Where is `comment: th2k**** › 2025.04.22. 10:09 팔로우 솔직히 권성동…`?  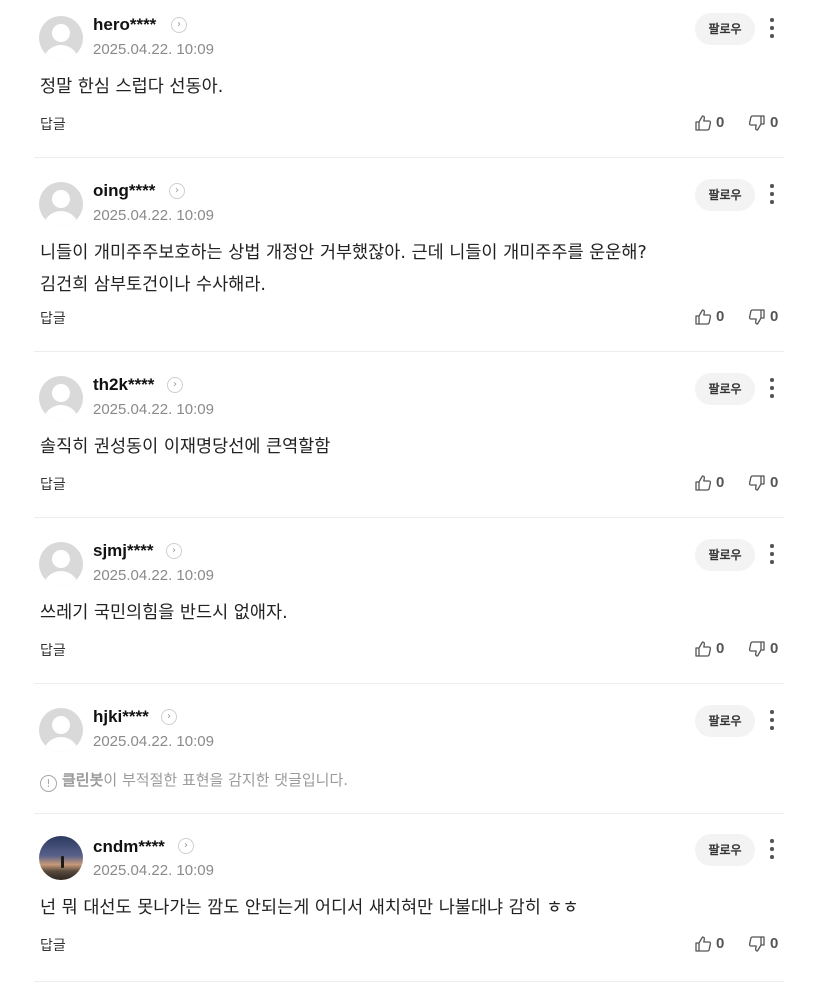
comment: th2k**** › 2025.04.22. 10:09 팔로우 솔직히 권성동… is located at coordinates (409, 439).